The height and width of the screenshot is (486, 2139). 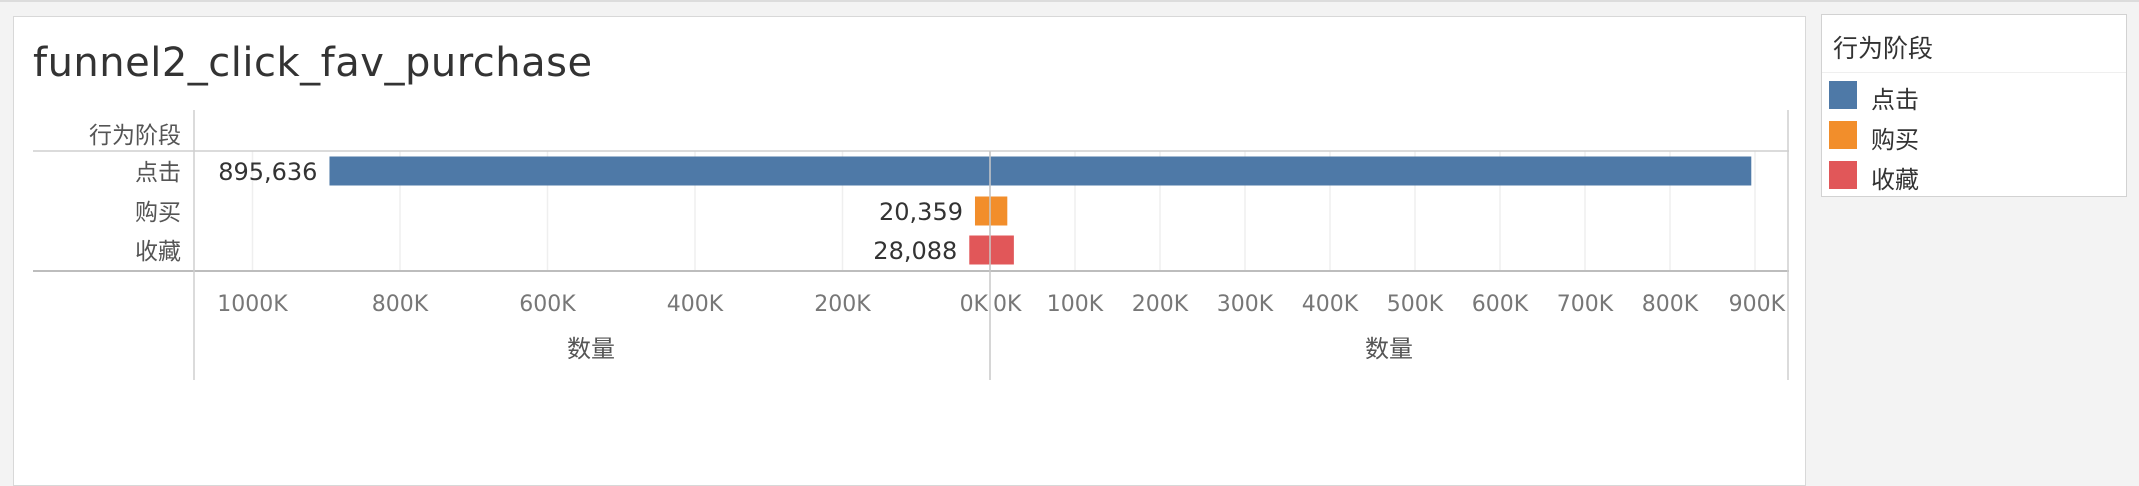 I want to click on right-axis-ticks: 0K 100K 200K 300K 400K 500K 600K 700K 800K 900K, so click(x=1389, y=304).